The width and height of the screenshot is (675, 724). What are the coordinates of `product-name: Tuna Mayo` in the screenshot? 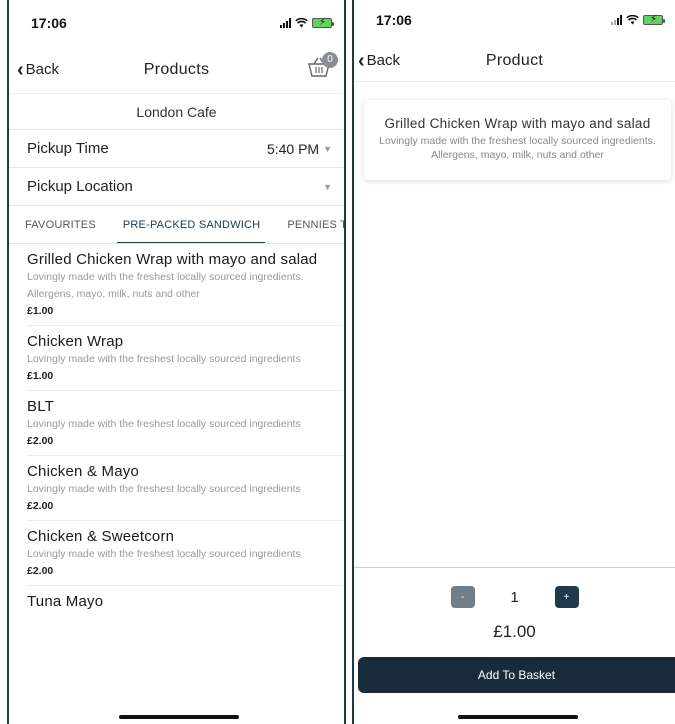 It's located at (65, 601).